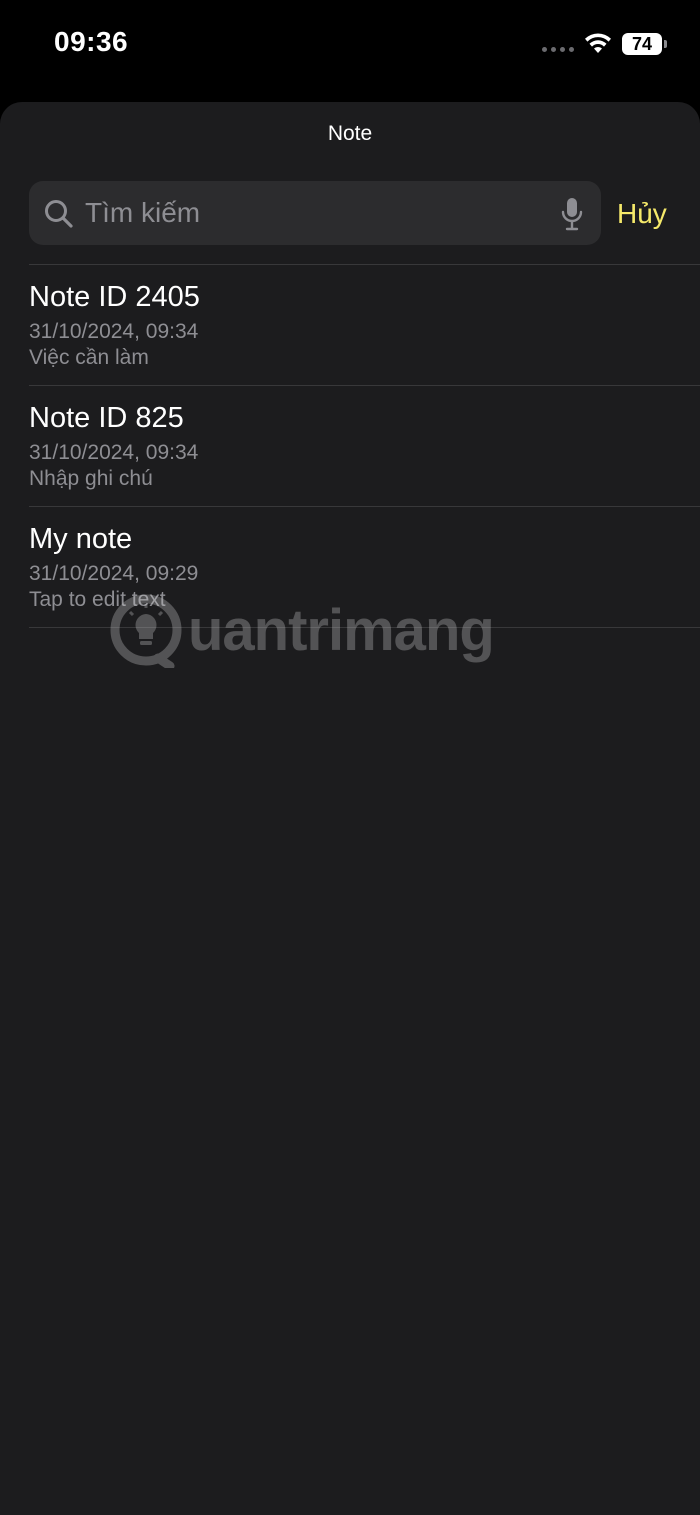 This screenshot has width=700, height=1515. What do you see at coordinates (89, 357) in the screenshot?
I see `note-preview: Việc cần làm` at bounding box center [89, 357].